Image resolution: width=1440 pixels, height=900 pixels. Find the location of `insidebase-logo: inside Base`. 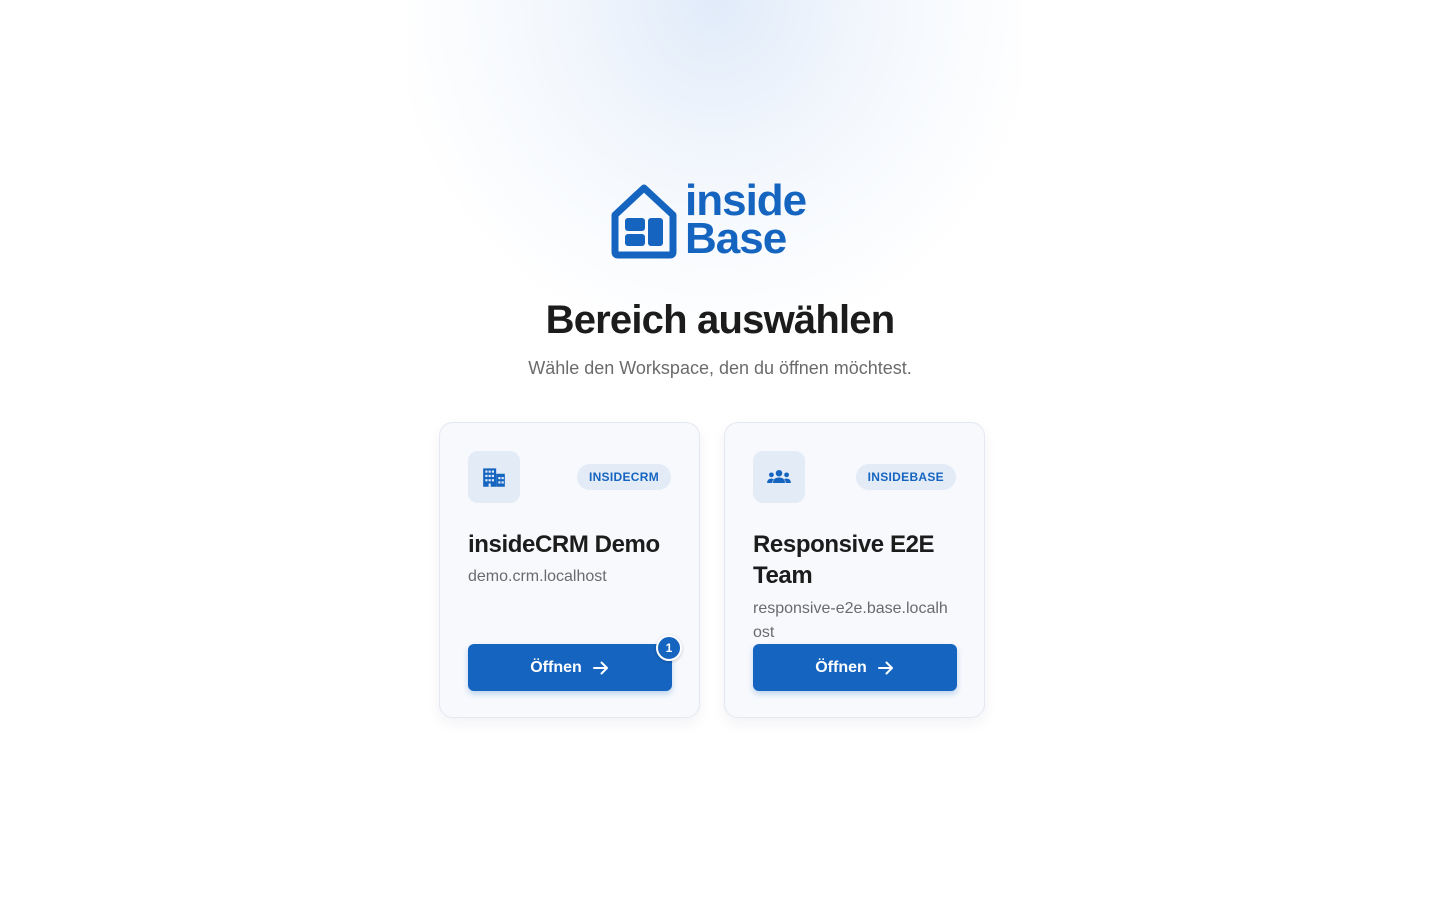

insidebase-logo: inside Base is located at coordinates (715, 221).